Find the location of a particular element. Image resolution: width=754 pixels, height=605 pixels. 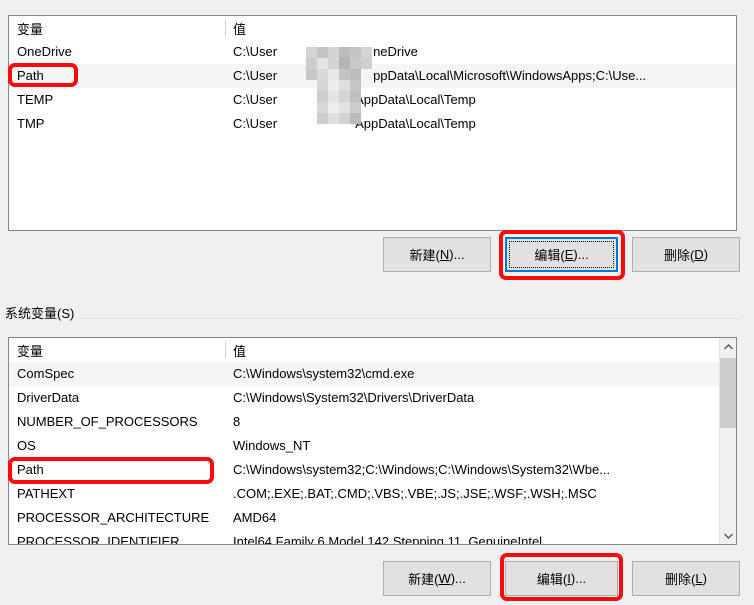

user-value-suffix: neDrive is located at coordinates (395, 51).